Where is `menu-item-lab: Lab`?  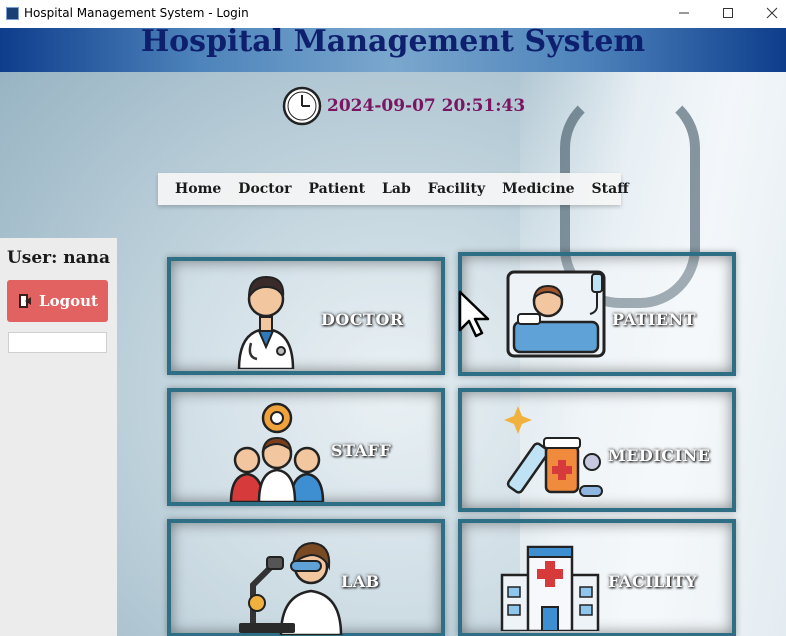 menu-item-lab: Lab is located at coordinates (396, 189).